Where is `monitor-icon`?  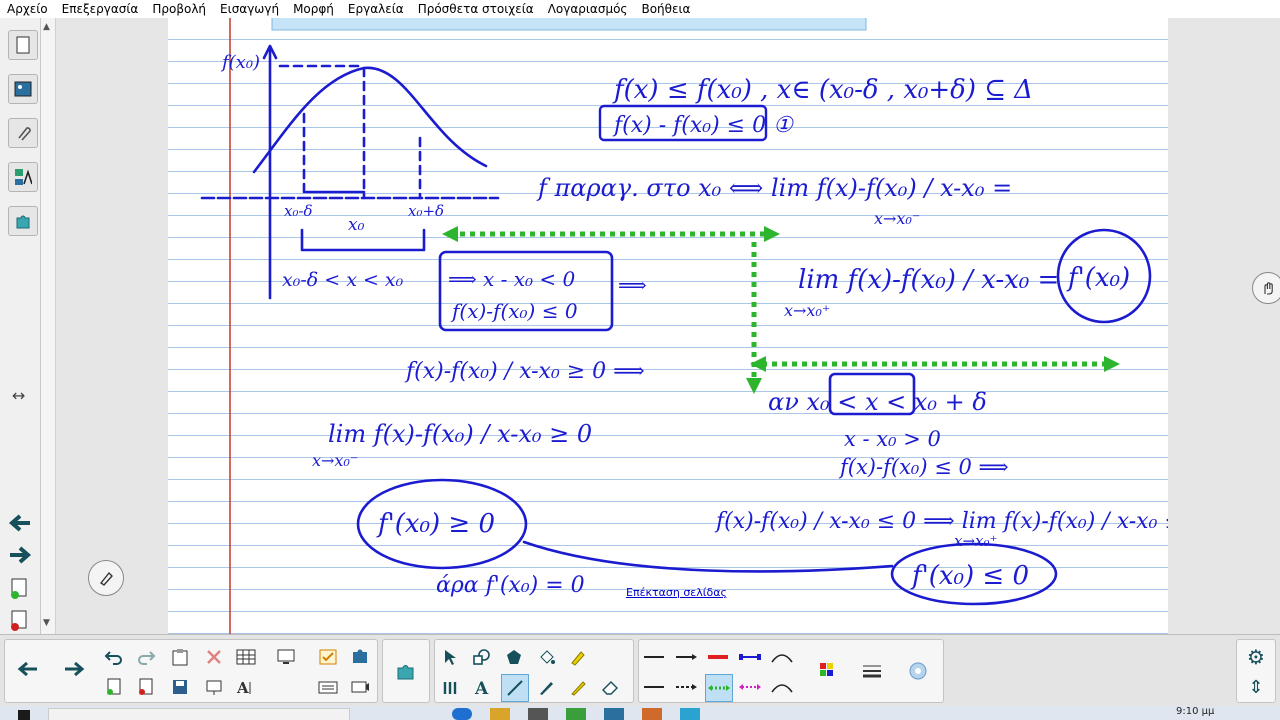
monitor-icon is located at coordinates (286, 656).